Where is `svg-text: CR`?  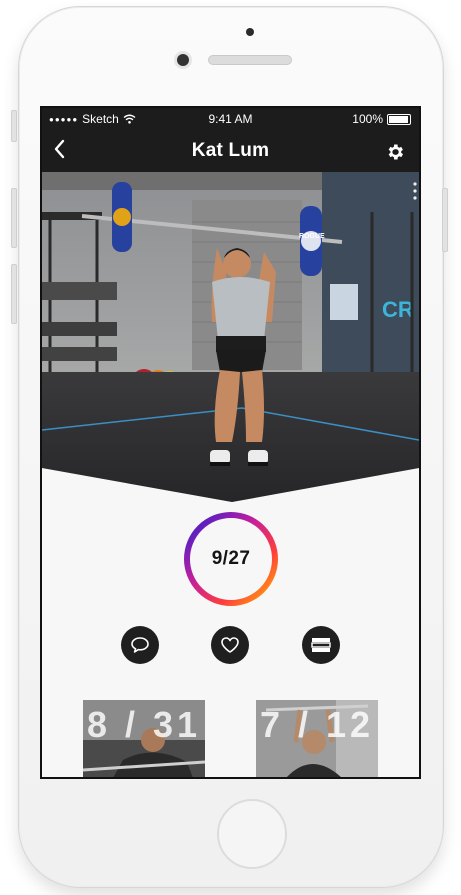 svg-text: CR is located at coordinates (398, 309).